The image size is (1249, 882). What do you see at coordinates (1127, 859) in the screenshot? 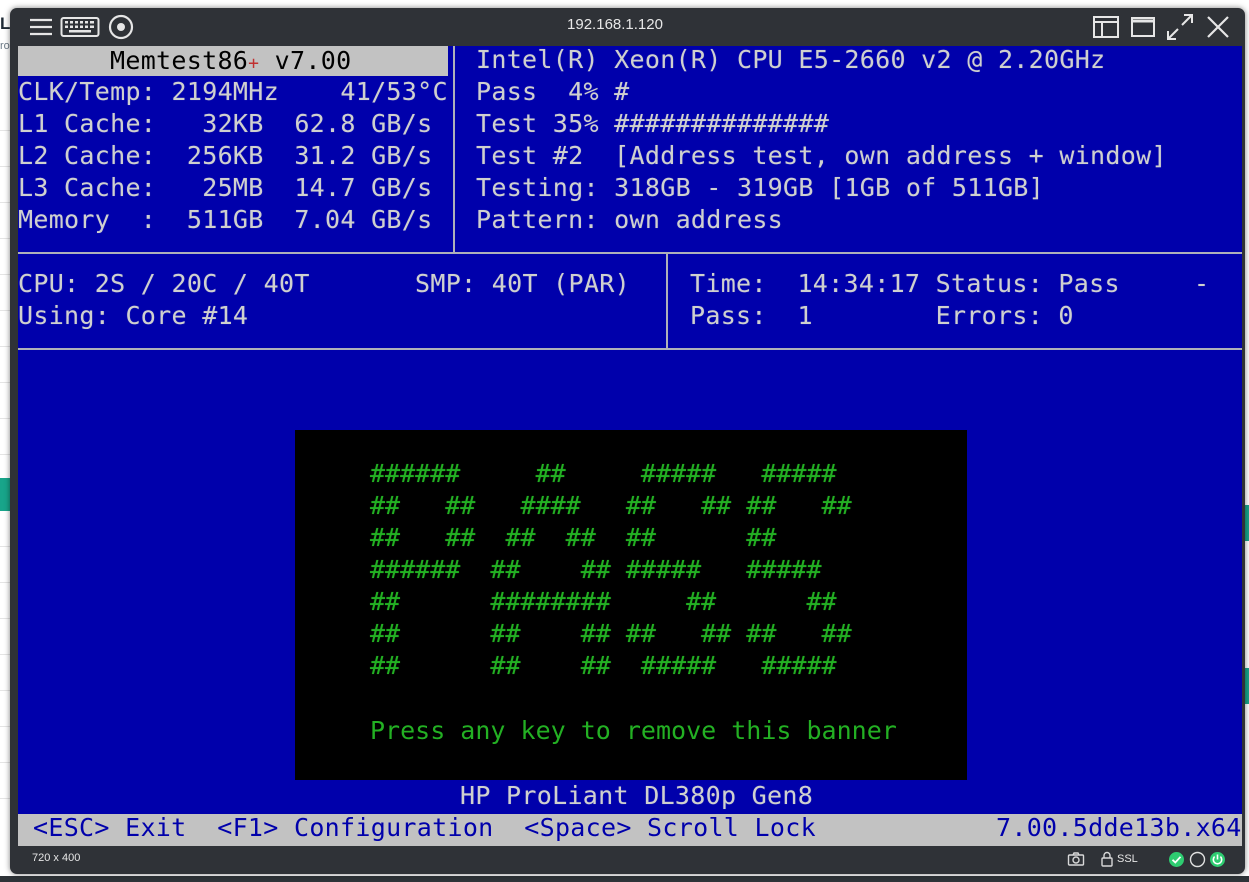
I see `ssl-label: SSL` at bounding box center [1127, 859].